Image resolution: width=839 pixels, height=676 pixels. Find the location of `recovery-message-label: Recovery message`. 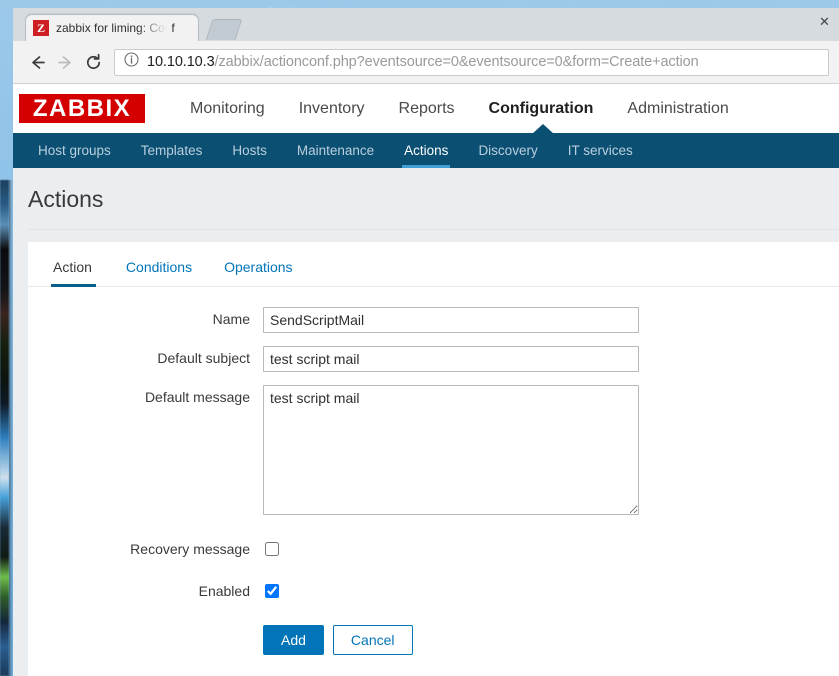

recovery-message-label: Recovery message is located at coordinates (190, 549).